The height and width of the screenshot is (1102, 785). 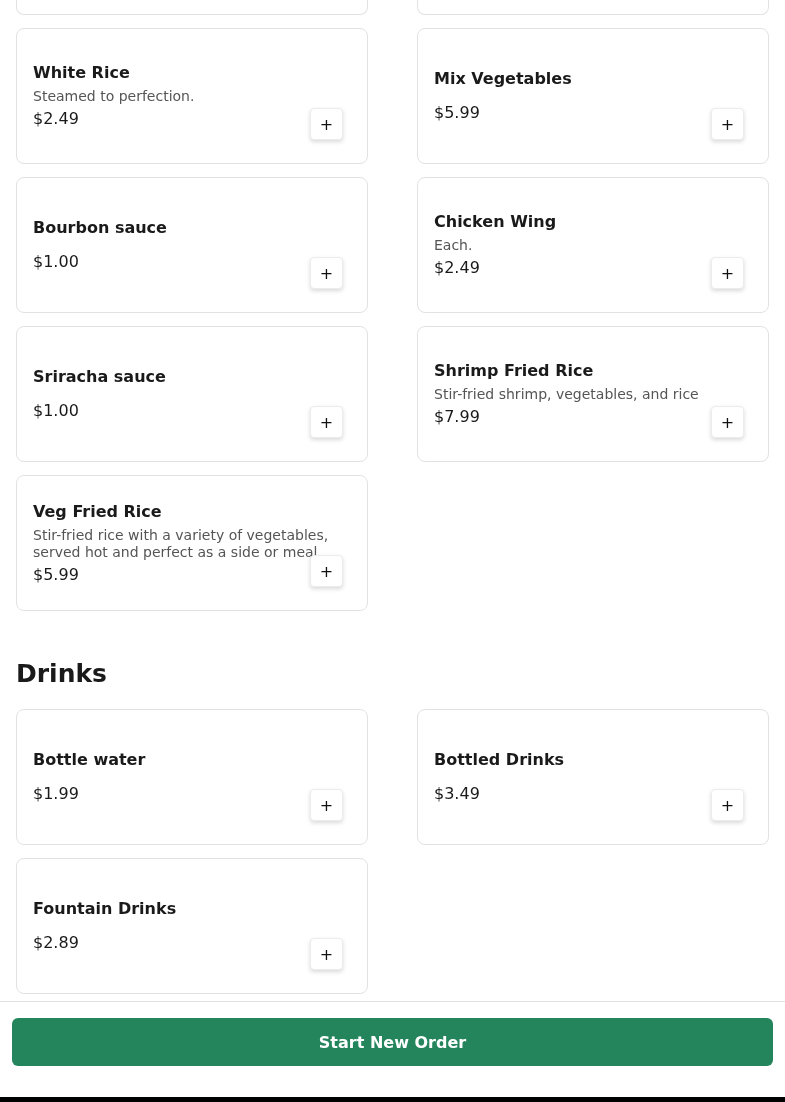 What do you see at coordinates (62, 674) in the screenshot?
I see `section-heading: Drinks` at bounding box center [62, 674].